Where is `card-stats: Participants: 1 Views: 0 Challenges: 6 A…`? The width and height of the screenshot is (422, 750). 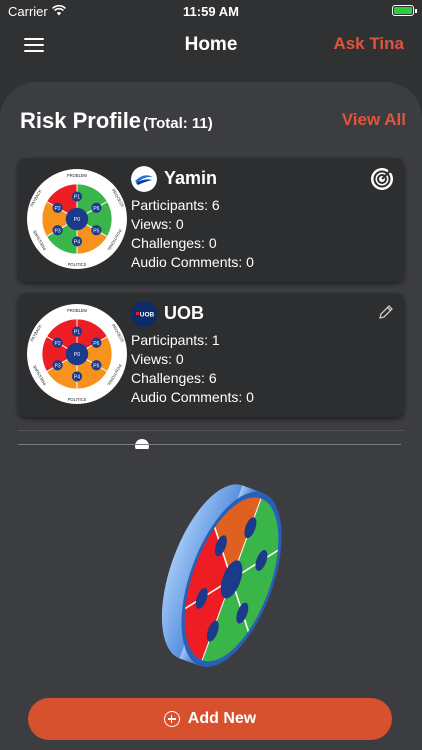 card-stats: Participants: 1 Views: 0 Challenges: 6 A… is located at coordinates (192, 369).